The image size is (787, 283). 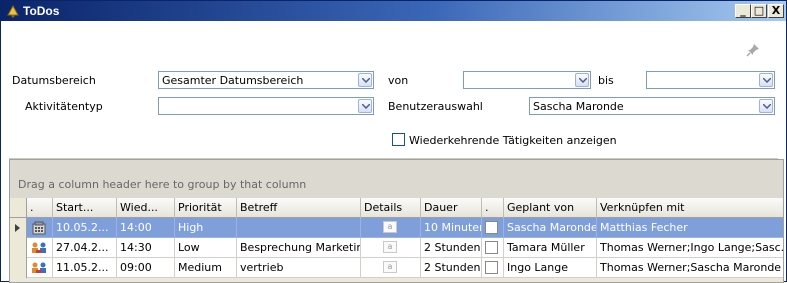 I want to click on cell-priority: Medium, so click(x=206, y=268).